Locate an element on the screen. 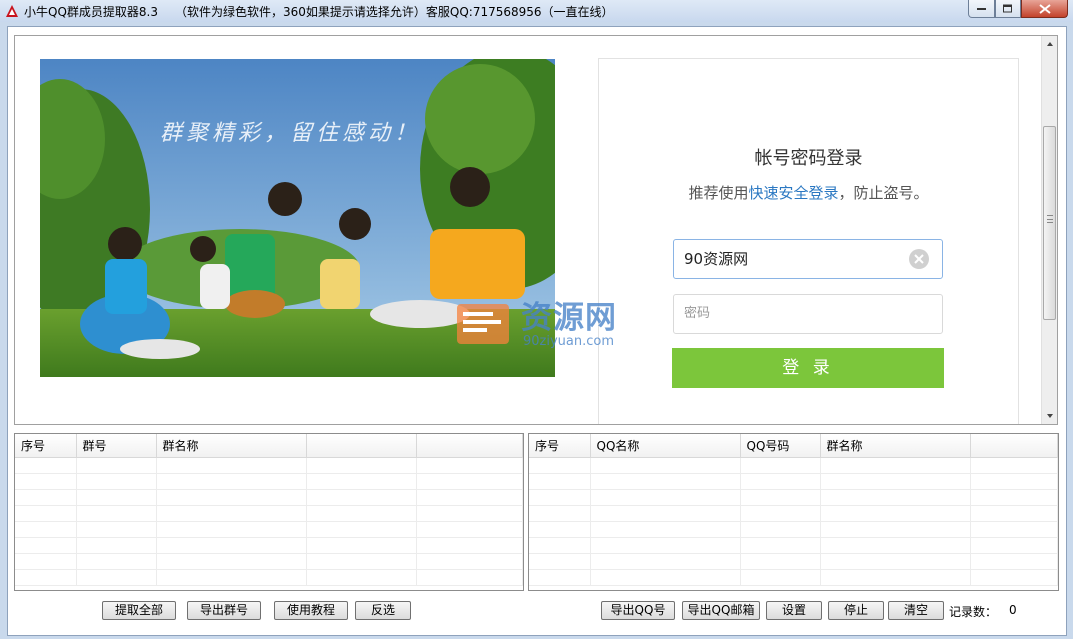 The image size is (1073, 639). chevron-down-icon is located at coordinates (1050, 416).